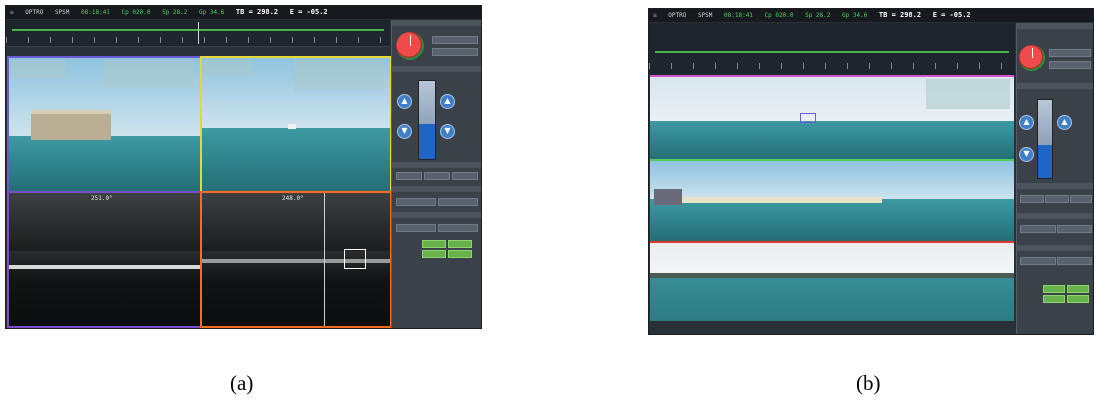  I want to click on bearing-center-mark, so click(198, 33).